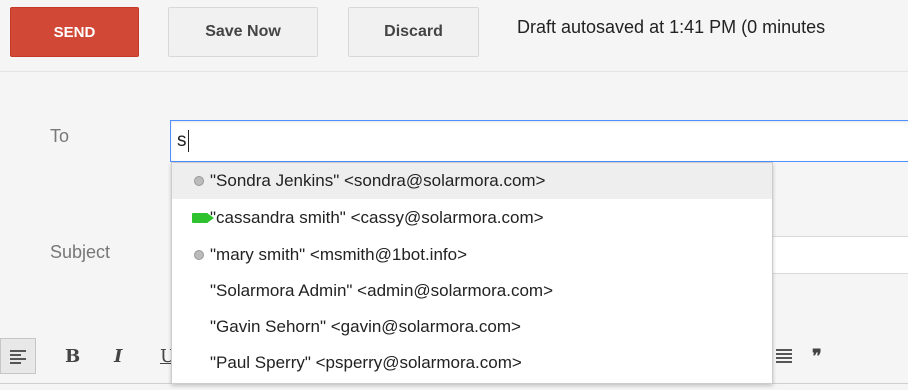  Describe the element at coordinates (72, 356) in the screenshot. I see `bold-button: B` at that location.